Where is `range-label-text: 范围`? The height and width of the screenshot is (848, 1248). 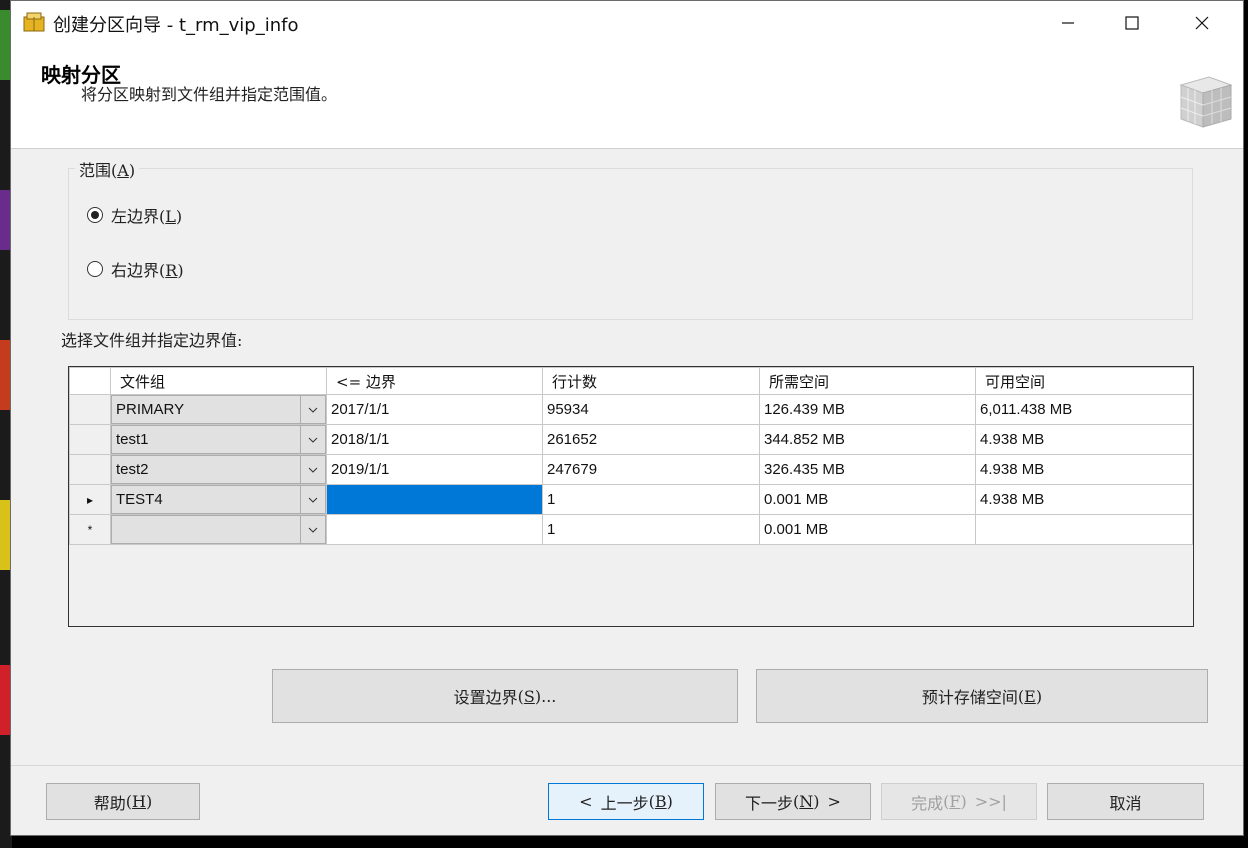
range-label-text: 范围 is located at coordinates (95, 170).